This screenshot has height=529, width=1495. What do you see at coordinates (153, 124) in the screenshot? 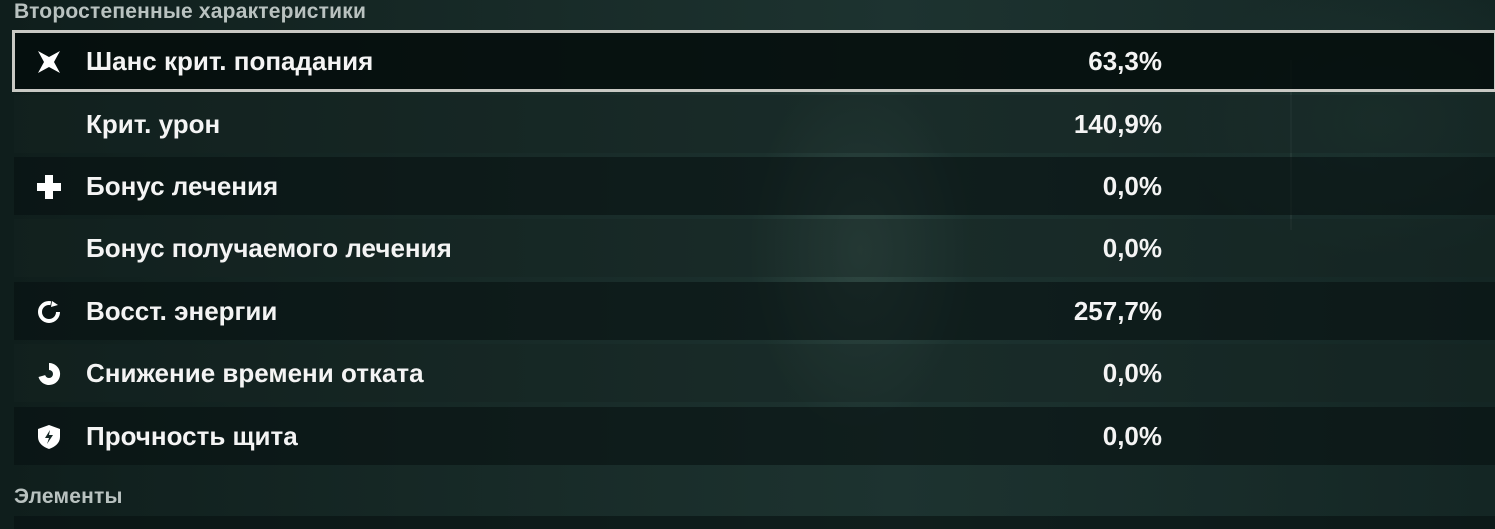
I see `stat-label: Крит. урон` at bounding box center [153, 124].